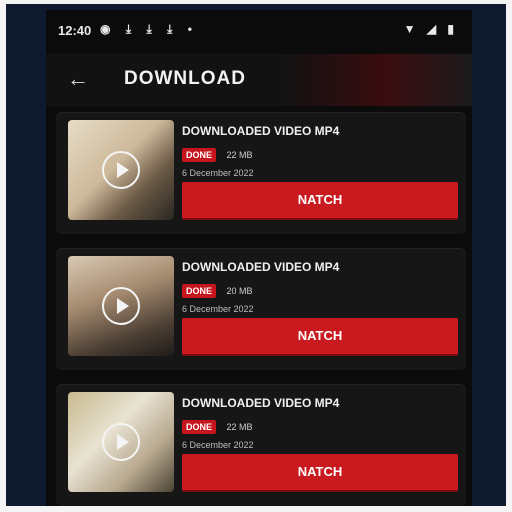 Image resolution: width=512 pixels, height=512 pixels. I want to click on file-size: 20 MB, so click(239, 290).